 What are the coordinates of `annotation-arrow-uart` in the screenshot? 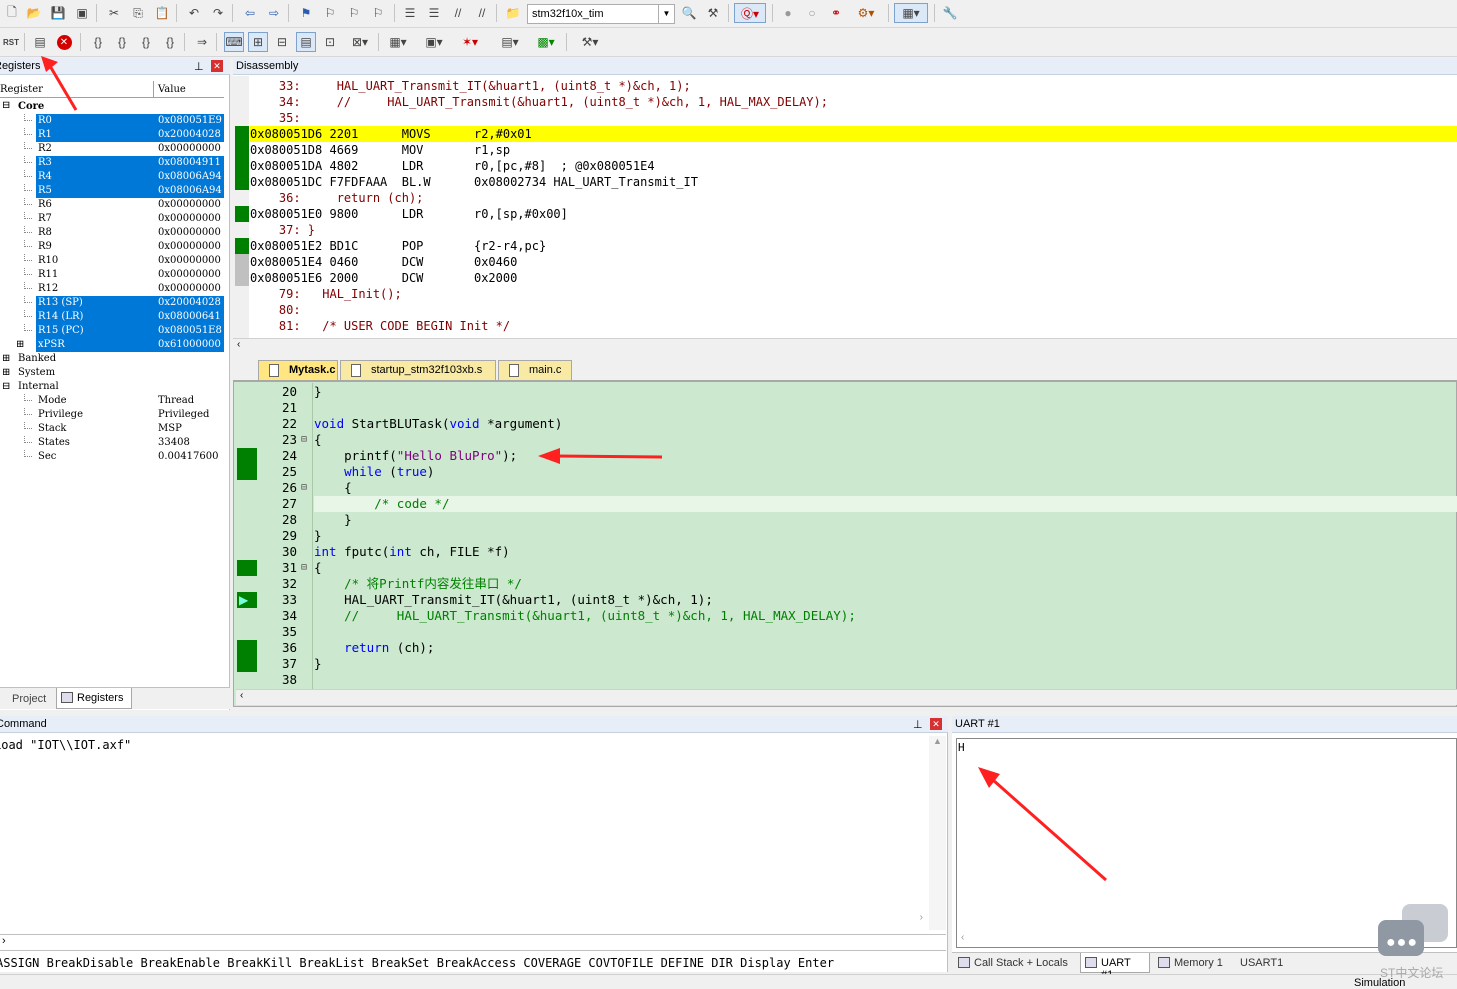 It's located at (1042, 824).